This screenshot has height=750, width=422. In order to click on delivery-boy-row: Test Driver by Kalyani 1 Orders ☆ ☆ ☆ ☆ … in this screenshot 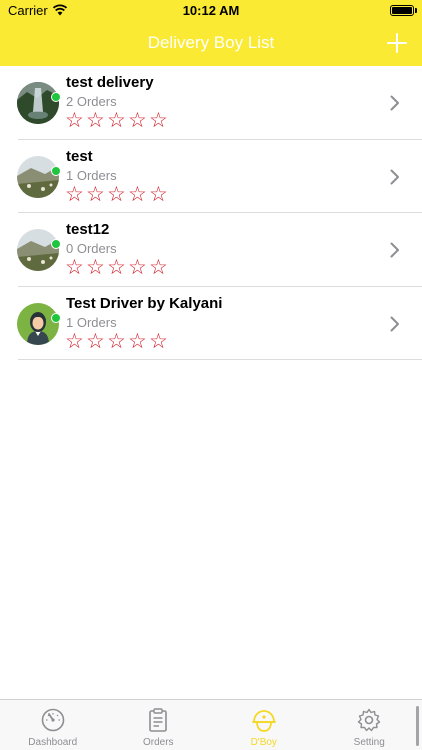, I will do `click(219, 323)`.